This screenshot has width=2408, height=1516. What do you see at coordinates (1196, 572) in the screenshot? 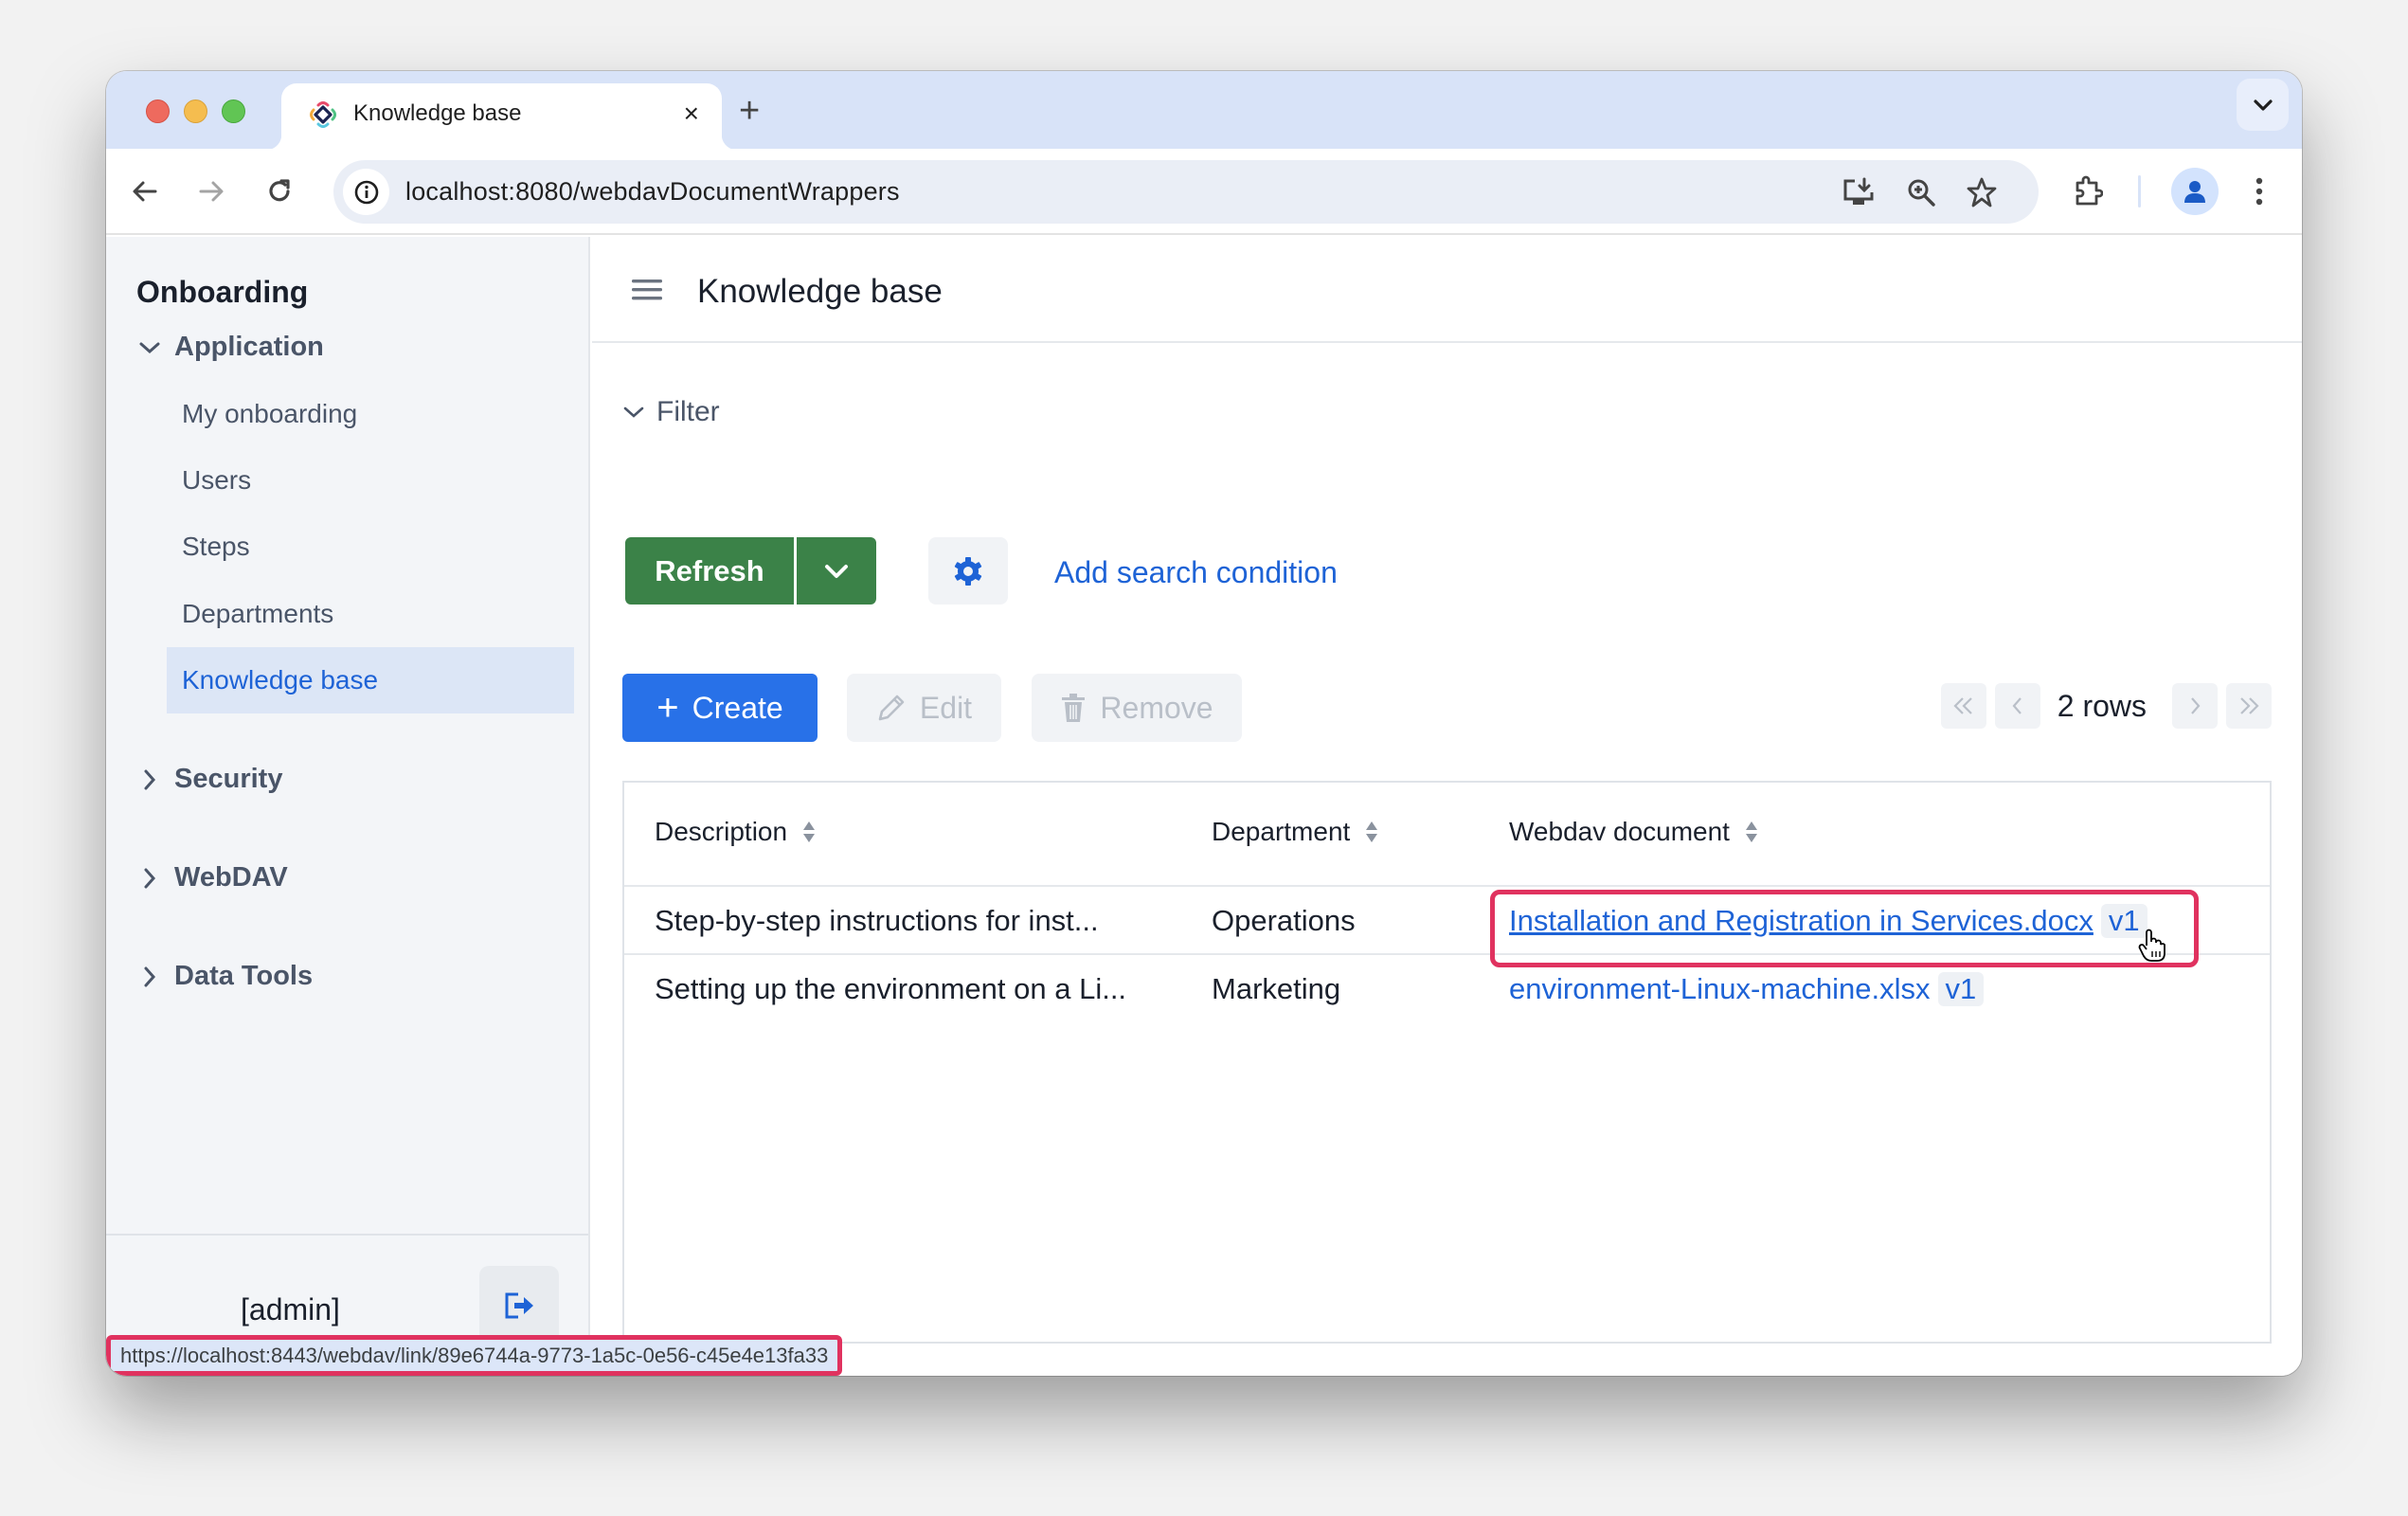
I see `add-search-condition-link: Add search condition` at bounding box center [1196, 572].